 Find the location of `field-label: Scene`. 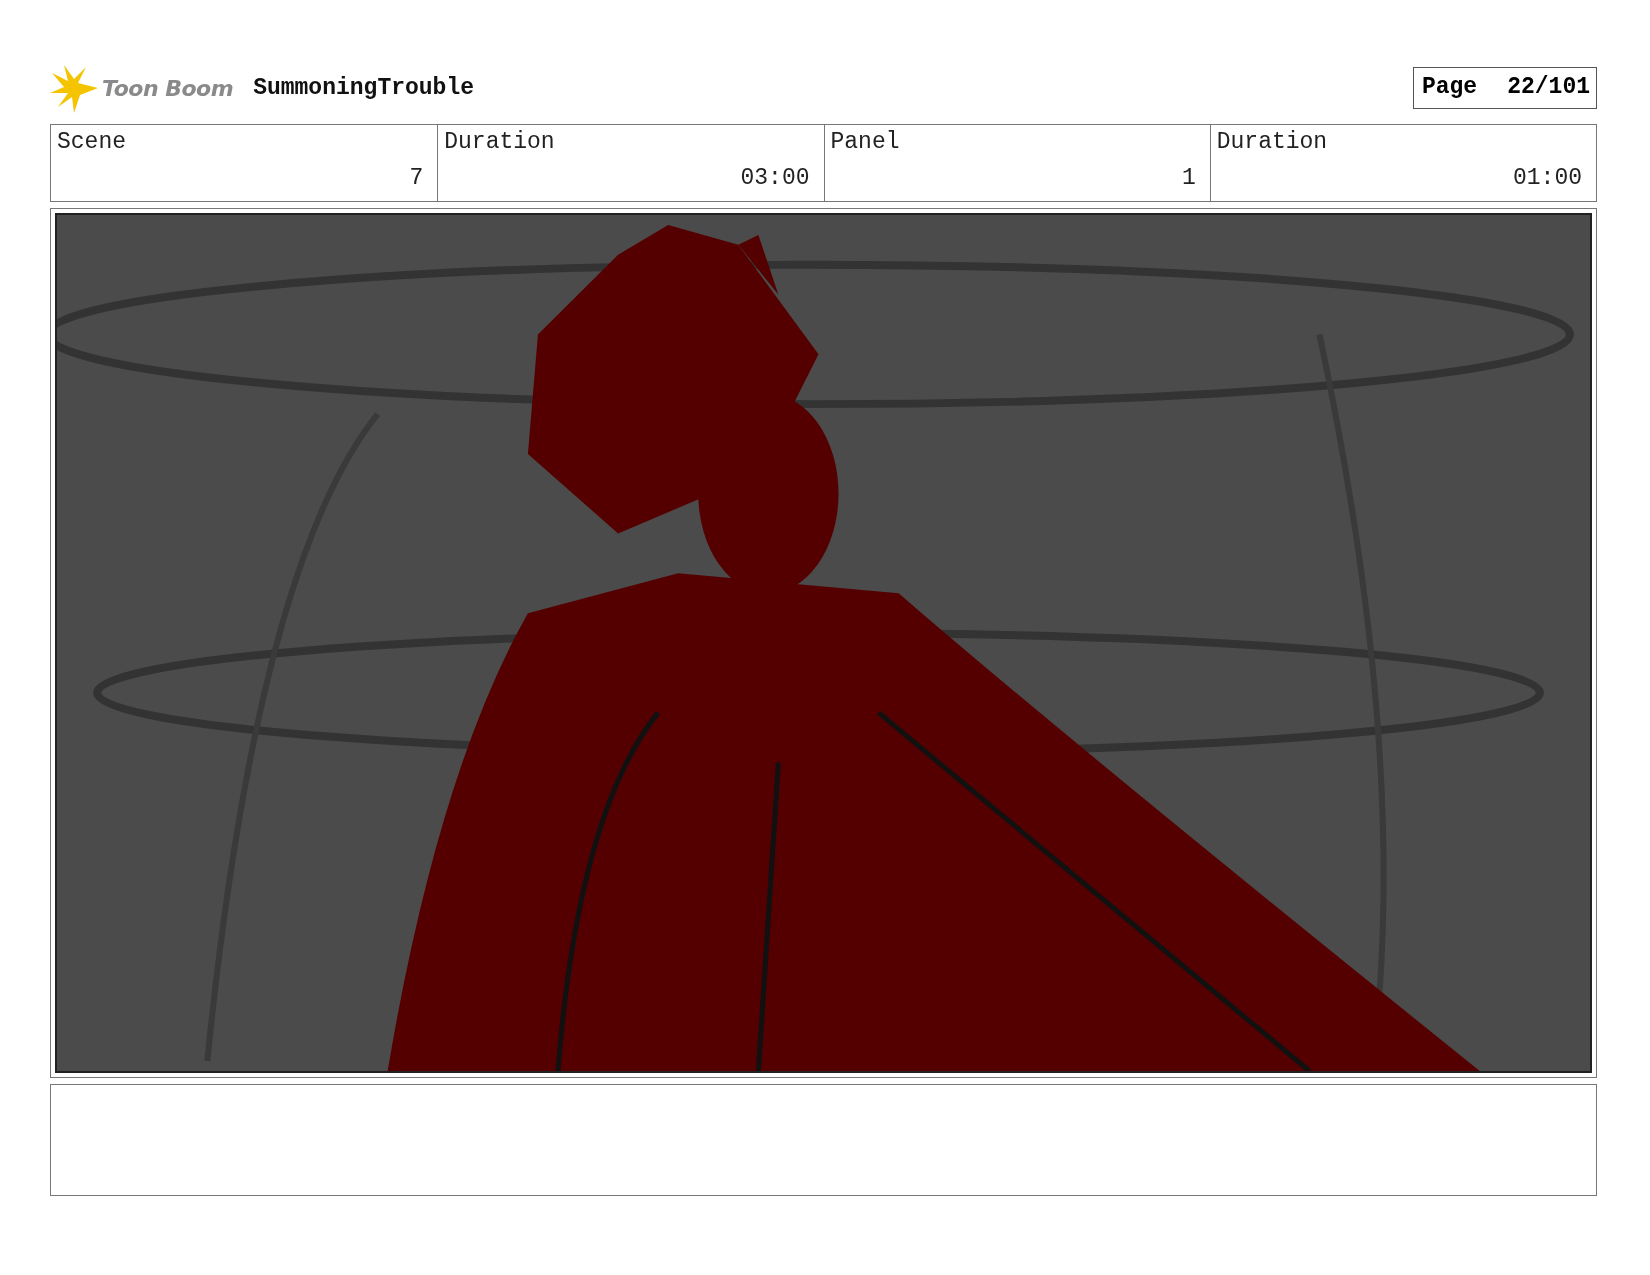

field-label: Scene is located at coordinates (92, 142).